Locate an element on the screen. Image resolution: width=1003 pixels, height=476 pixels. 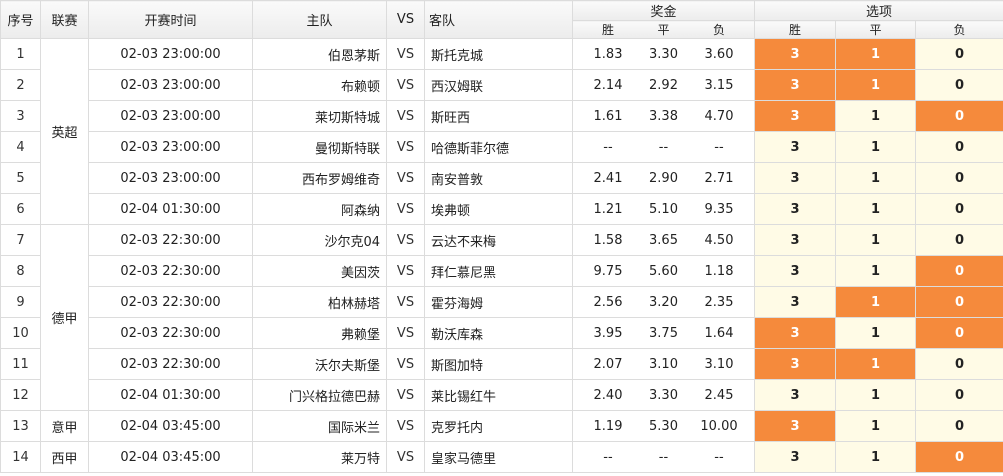
odds-draw: 5.60 is located at coordinates (663, 271).